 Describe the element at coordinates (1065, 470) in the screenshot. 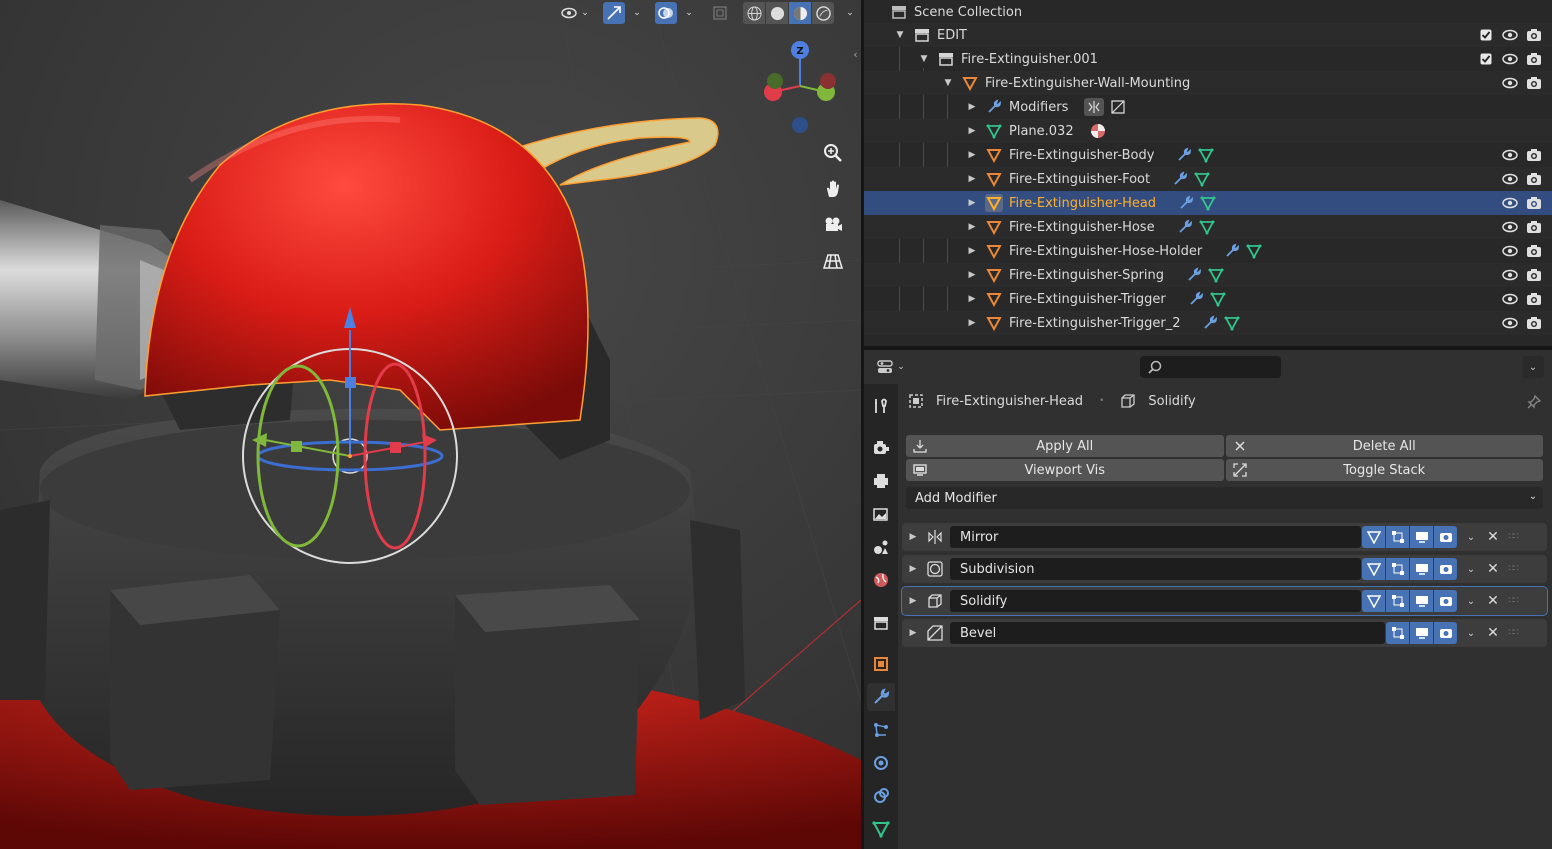

I see `viewport-vis-button: Viewport Vis` at that location.